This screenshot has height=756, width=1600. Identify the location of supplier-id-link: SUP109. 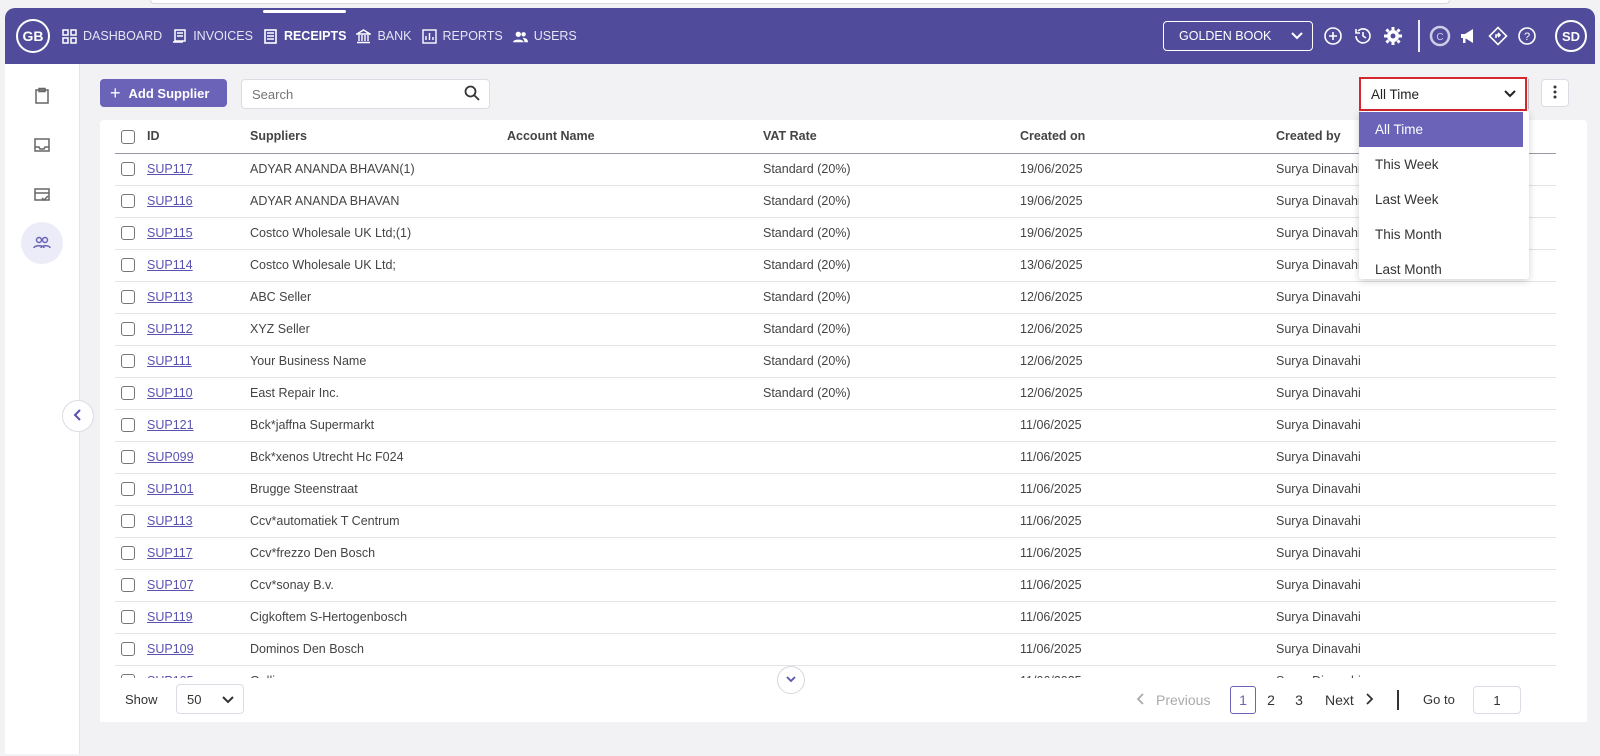
(170, 649).